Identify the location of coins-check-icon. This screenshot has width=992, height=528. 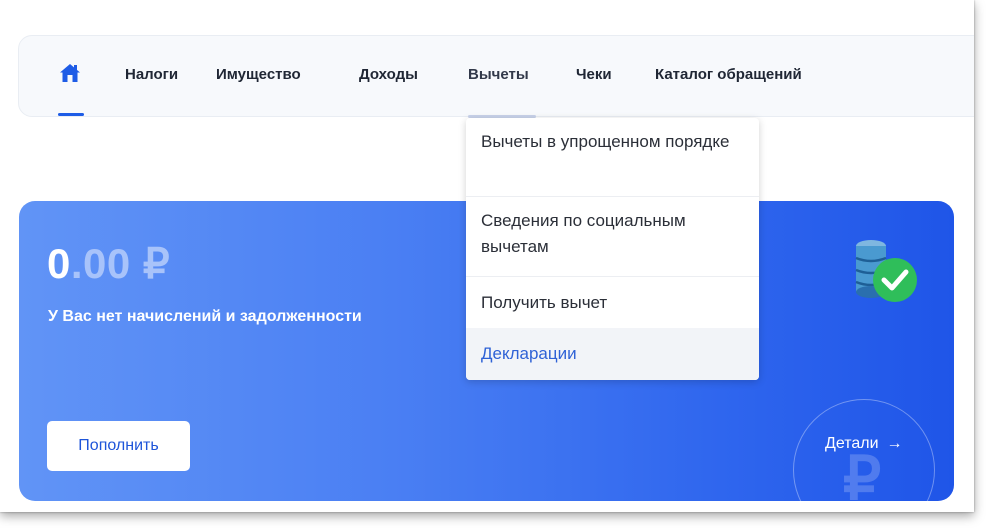
(886, 271).